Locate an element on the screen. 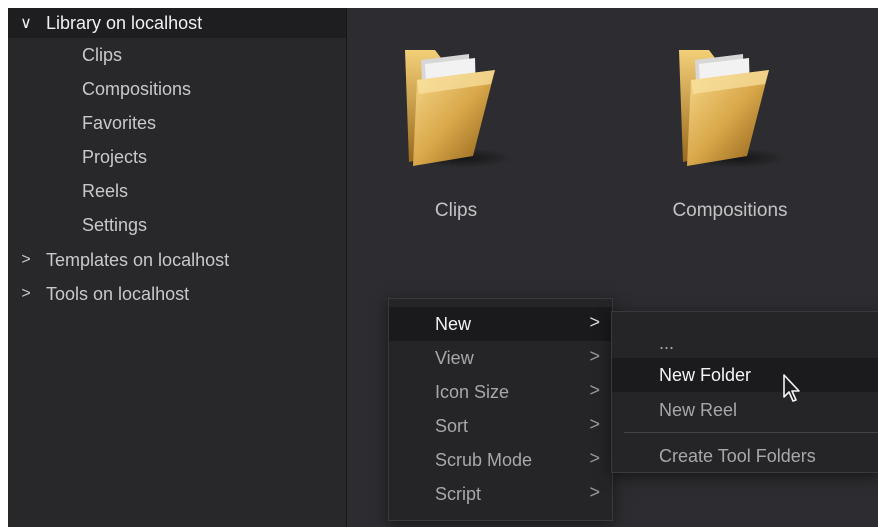 The height and width of the screenshot is (527, 878). tree-item-label: Favorites is located at coordinates (119, 122).